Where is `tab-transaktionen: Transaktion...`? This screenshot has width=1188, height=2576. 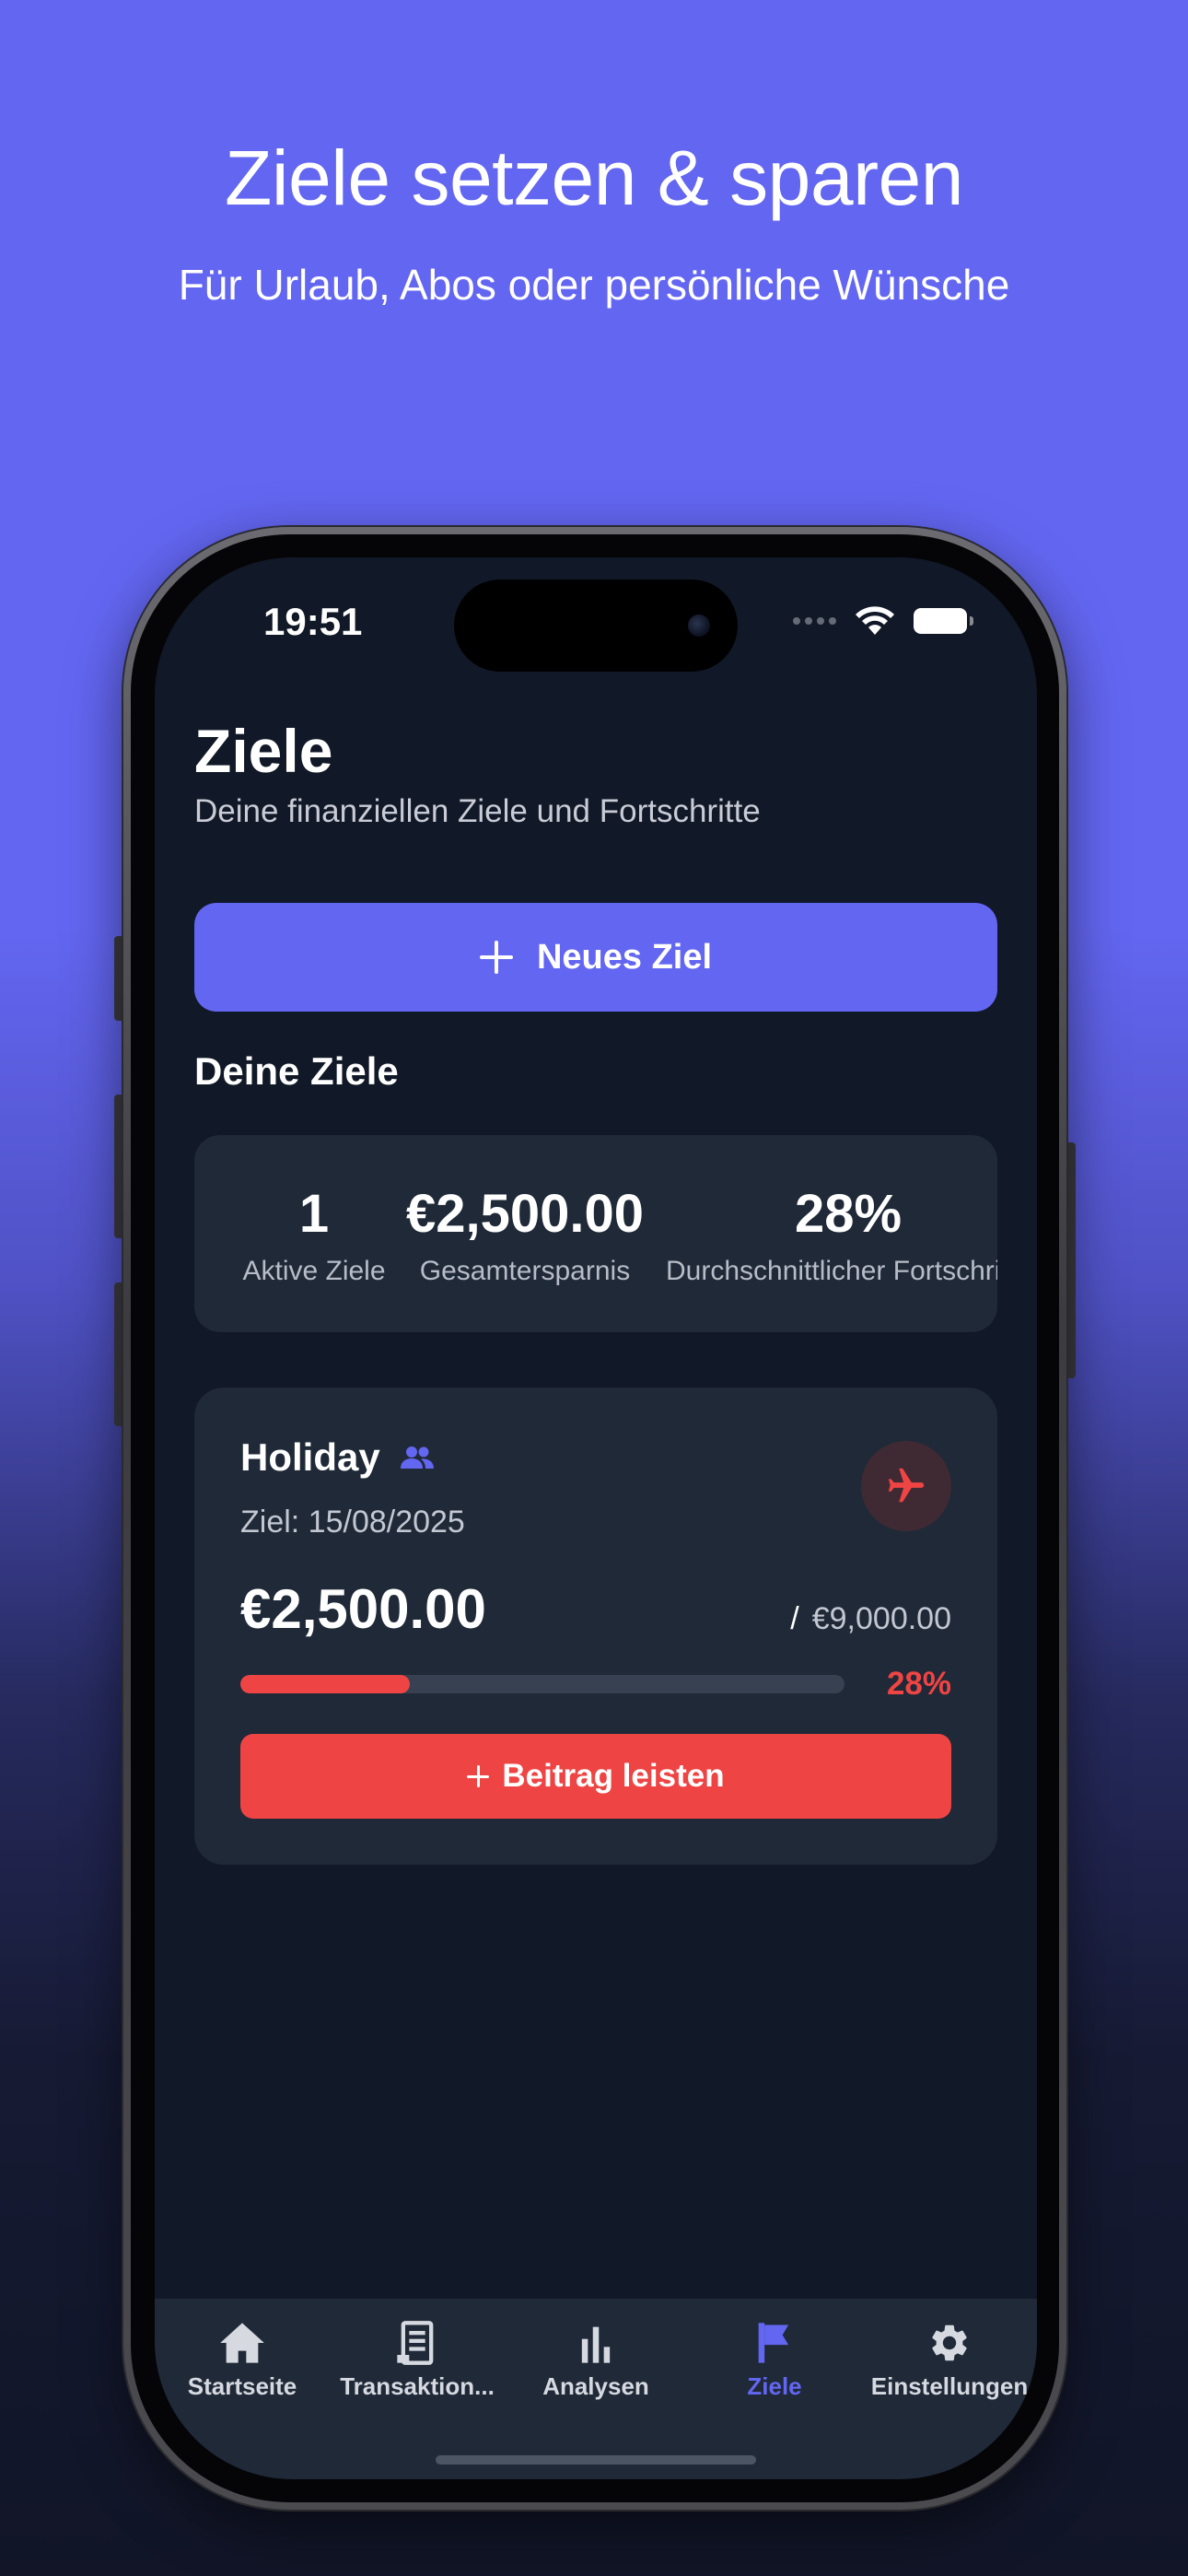
tab-transaktionen: Transaktion... is located at coordinates (417, 2361).